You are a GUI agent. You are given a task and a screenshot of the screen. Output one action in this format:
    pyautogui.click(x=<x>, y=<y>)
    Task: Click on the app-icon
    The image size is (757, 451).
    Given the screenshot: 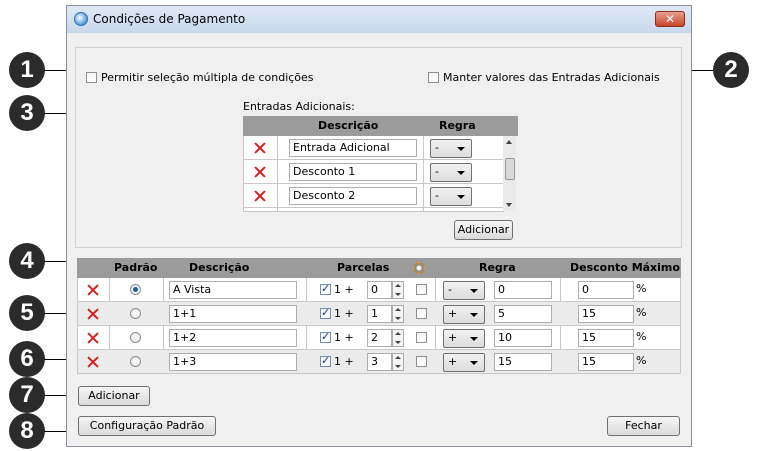 What is the action you would take?
    pyautogui.click(x=81, y=19)
    